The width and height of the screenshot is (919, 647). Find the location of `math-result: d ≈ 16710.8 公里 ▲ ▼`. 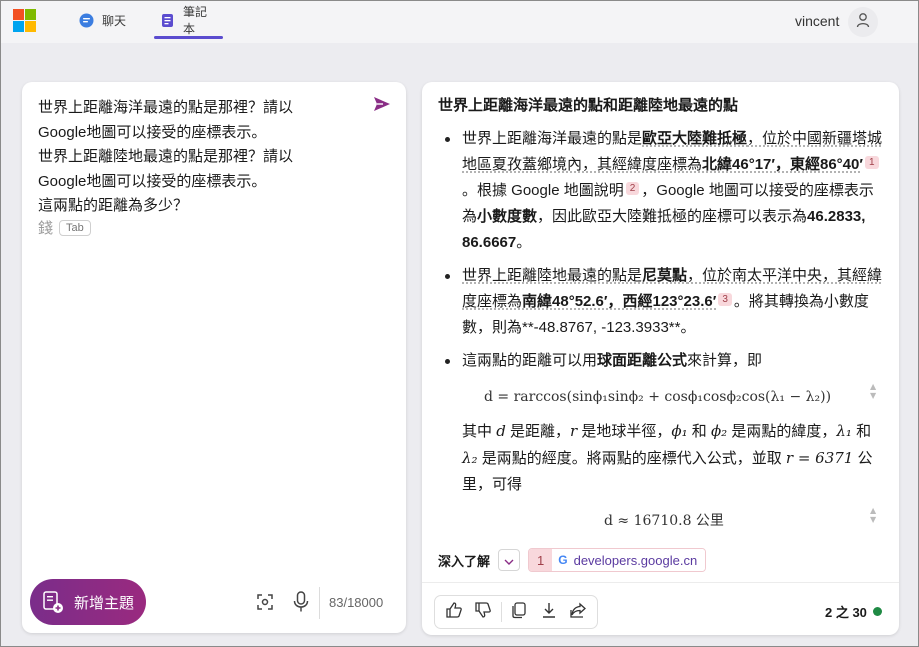

math-result: d ≈ 16710.8 公里 ▲ ▼ is located at coordinates (745, 520).